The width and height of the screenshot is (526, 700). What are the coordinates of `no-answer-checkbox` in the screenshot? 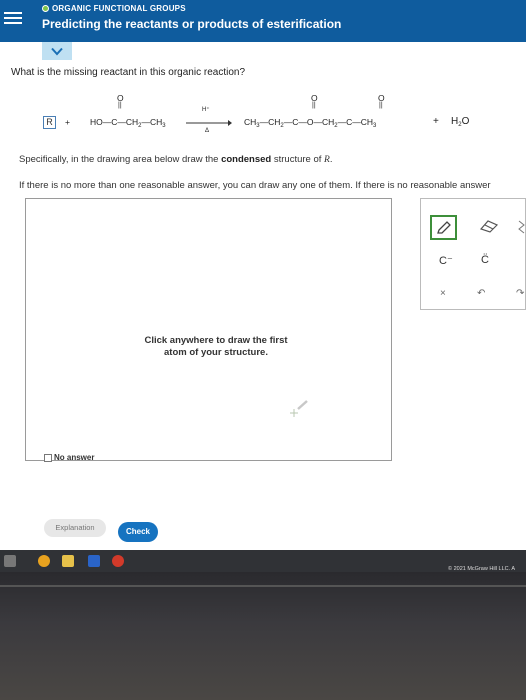 It's located at (48, 457).